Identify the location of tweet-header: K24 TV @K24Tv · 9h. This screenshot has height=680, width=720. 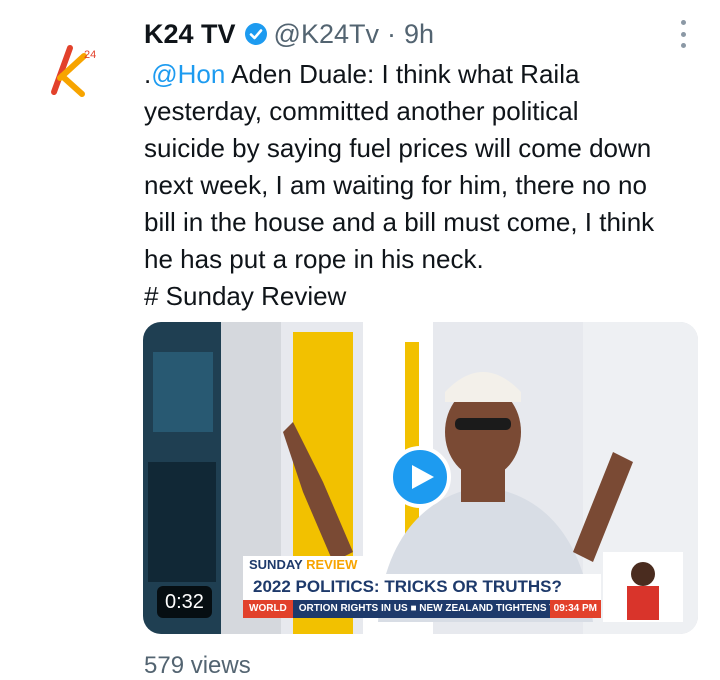
(289, 34).